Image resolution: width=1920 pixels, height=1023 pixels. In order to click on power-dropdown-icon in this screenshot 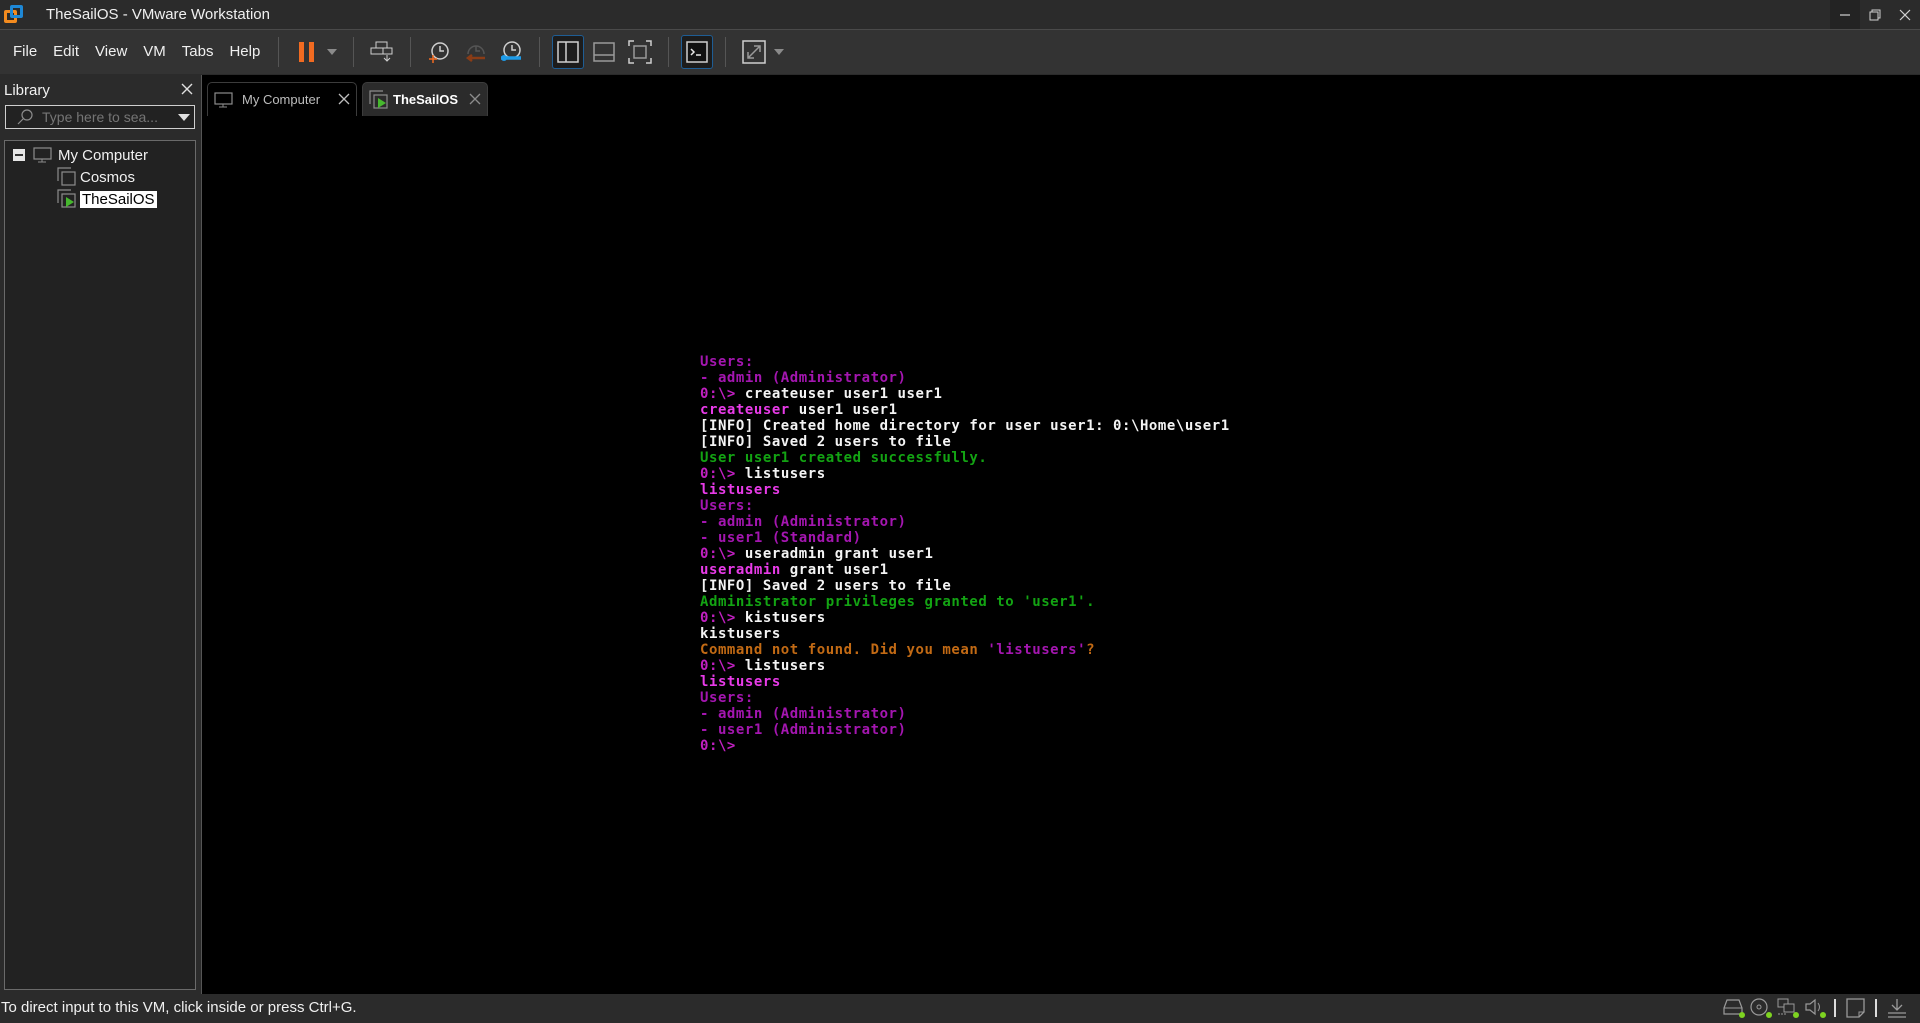, I will do `click(332, 52)`.